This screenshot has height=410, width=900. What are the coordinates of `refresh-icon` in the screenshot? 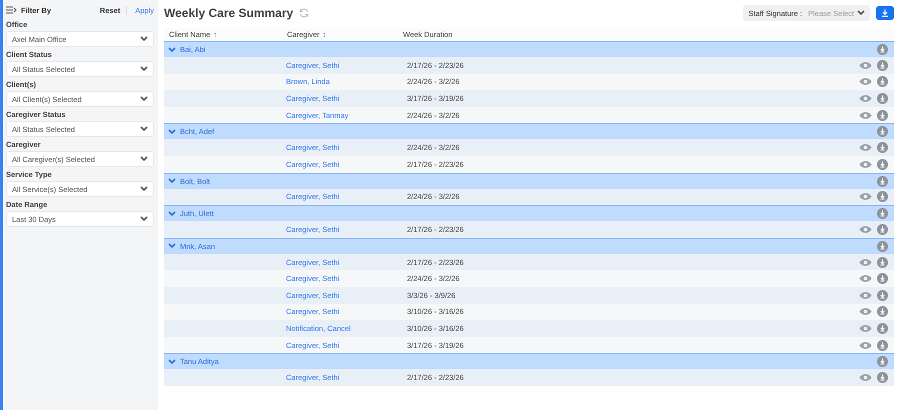 It's located at (304, 13).